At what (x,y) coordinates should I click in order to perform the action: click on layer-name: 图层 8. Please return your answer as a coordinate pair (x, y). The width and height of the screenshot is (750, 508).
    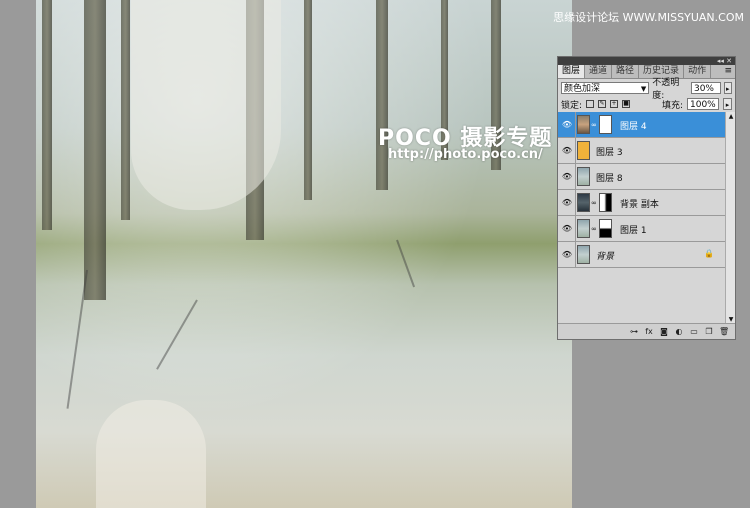
    Looking at the image, I should click on (609, 177).